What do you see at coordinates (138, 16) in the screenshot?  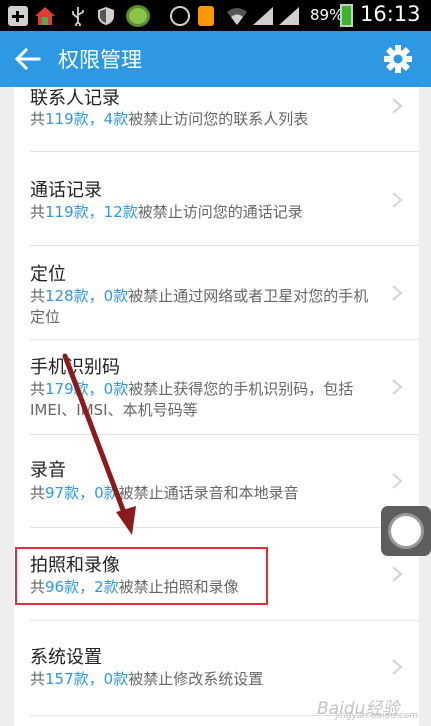 I see `ball-icon` at bounding box center [138, 16].